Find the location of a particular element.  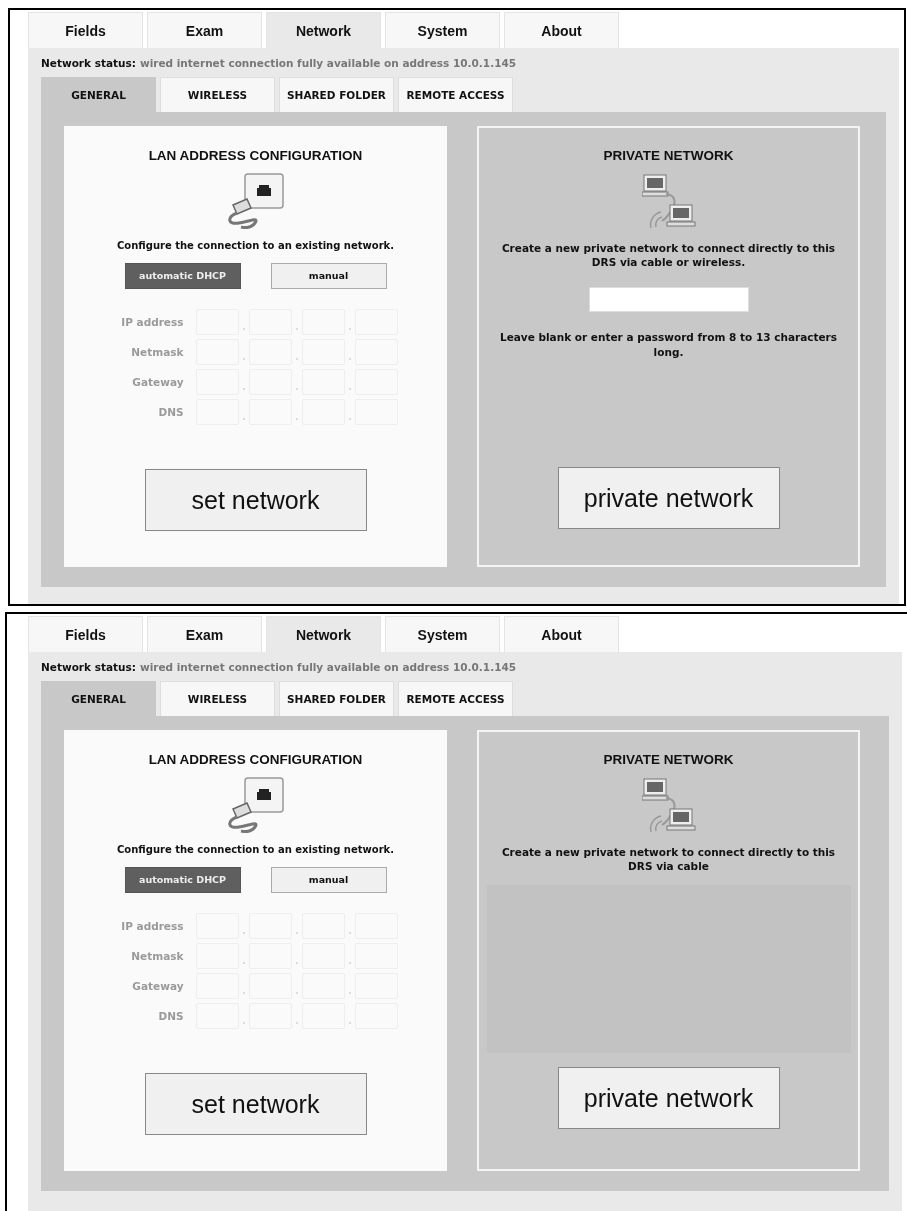

description-text: Create a new private network to connect directly to this DRS via cable or wireless. is located at coordinates (668, 255).